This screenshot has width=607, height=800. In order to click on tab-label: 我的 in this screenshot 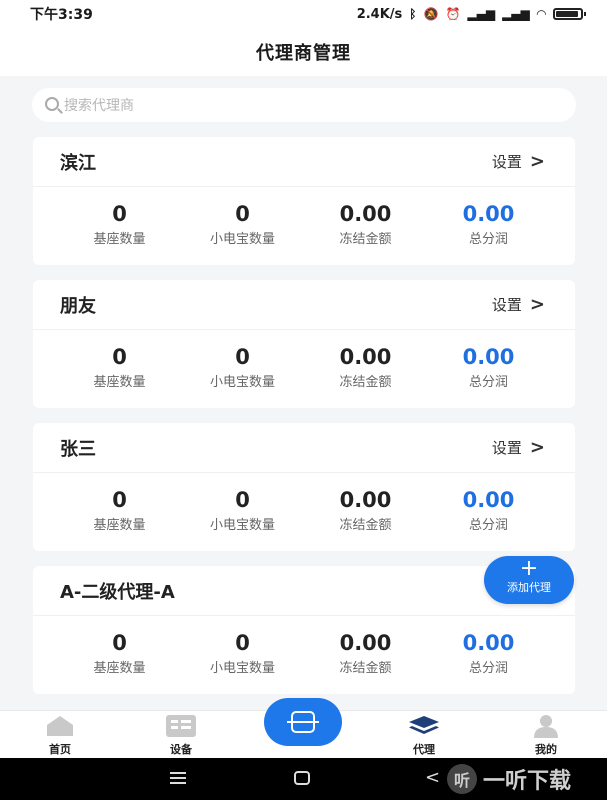, I will do `click(546, 749)`.